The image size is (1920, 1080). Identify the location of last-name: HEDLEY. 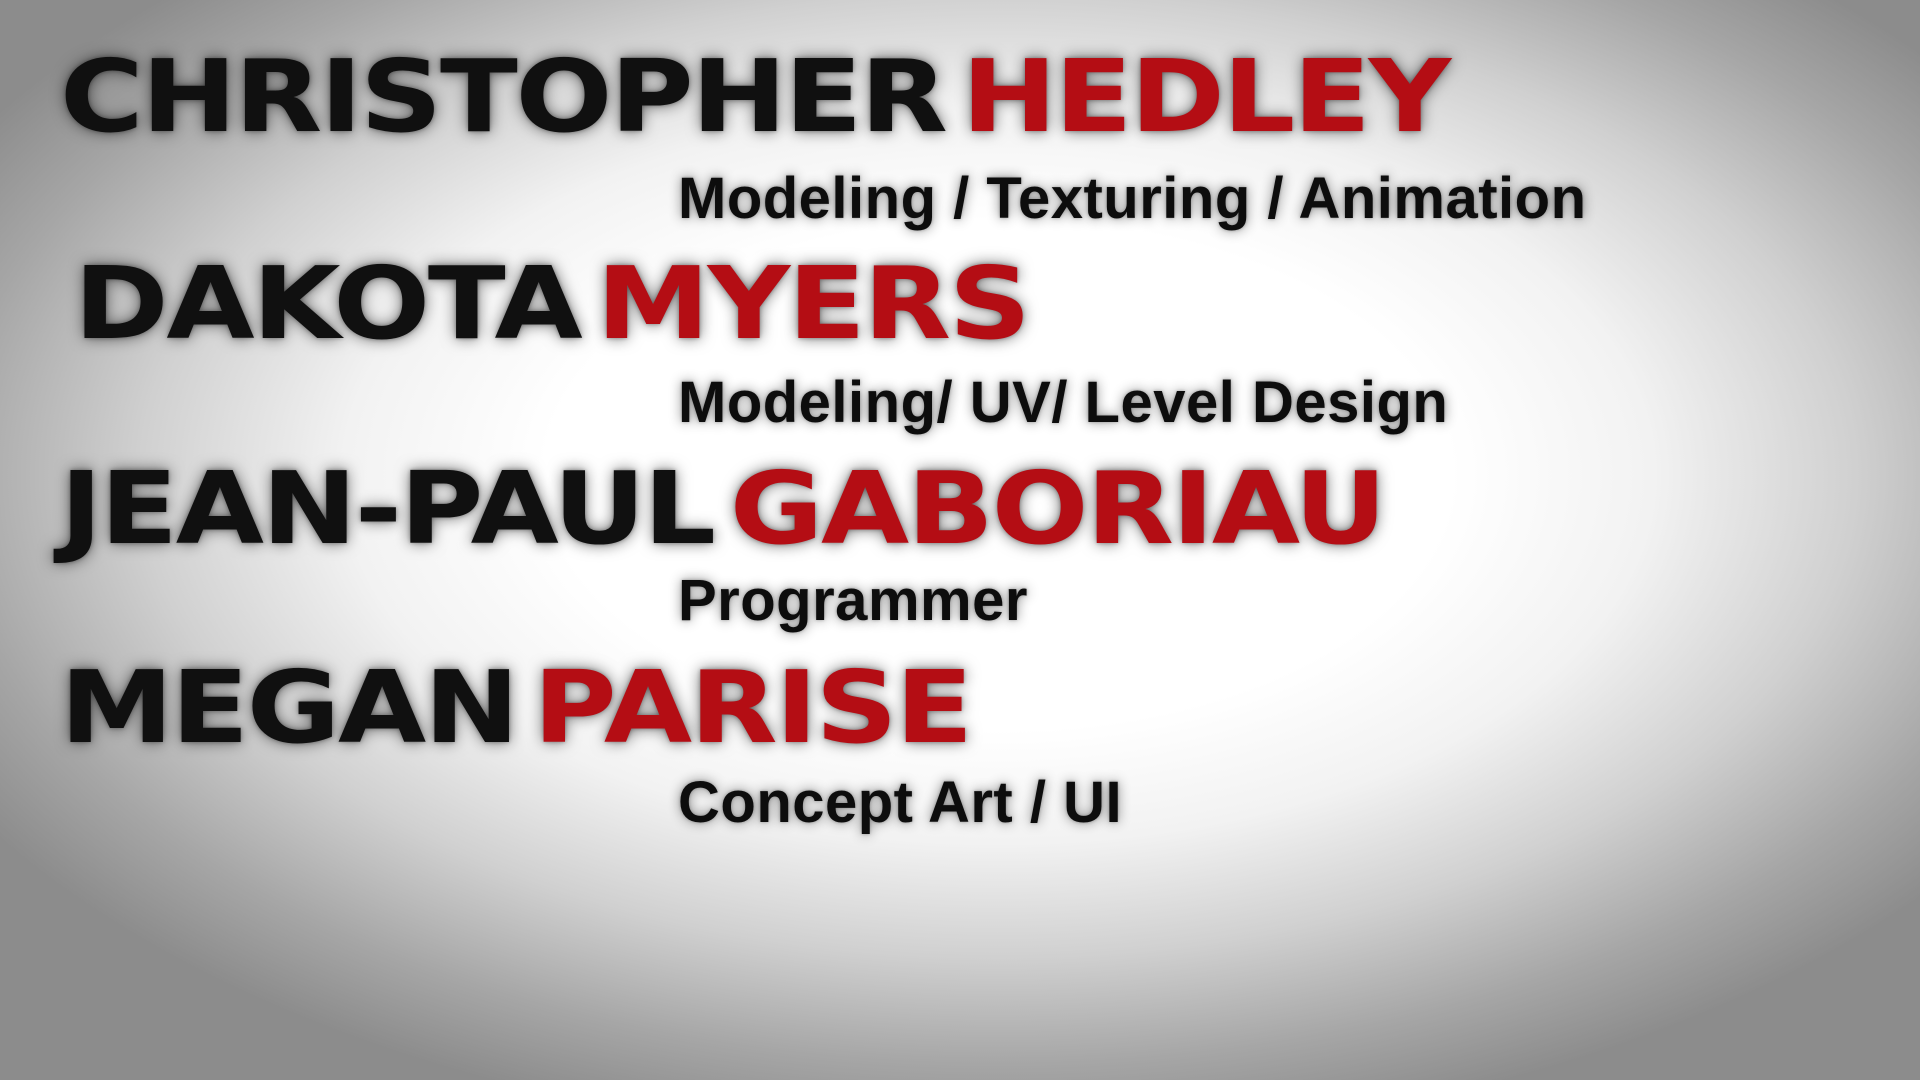
(1206, 96).